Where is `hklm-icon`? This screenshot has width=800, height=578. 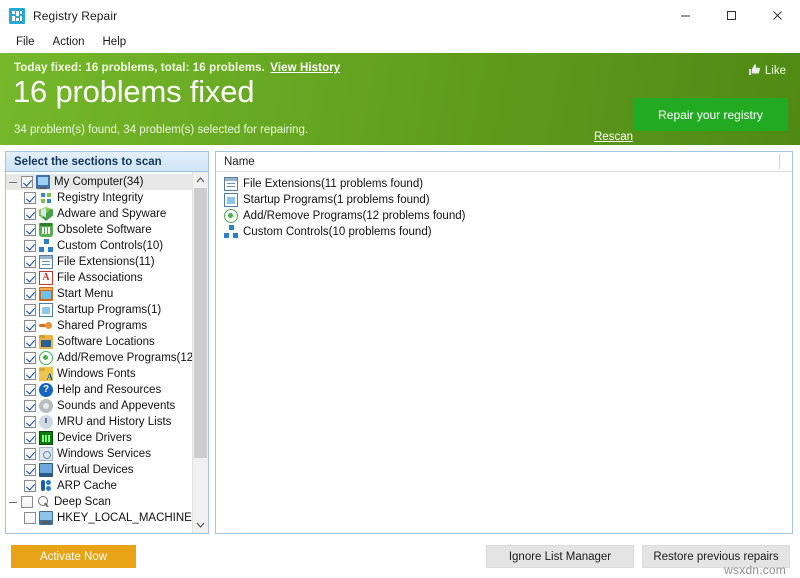 hklm-icon is located at coordinates (46, 518).